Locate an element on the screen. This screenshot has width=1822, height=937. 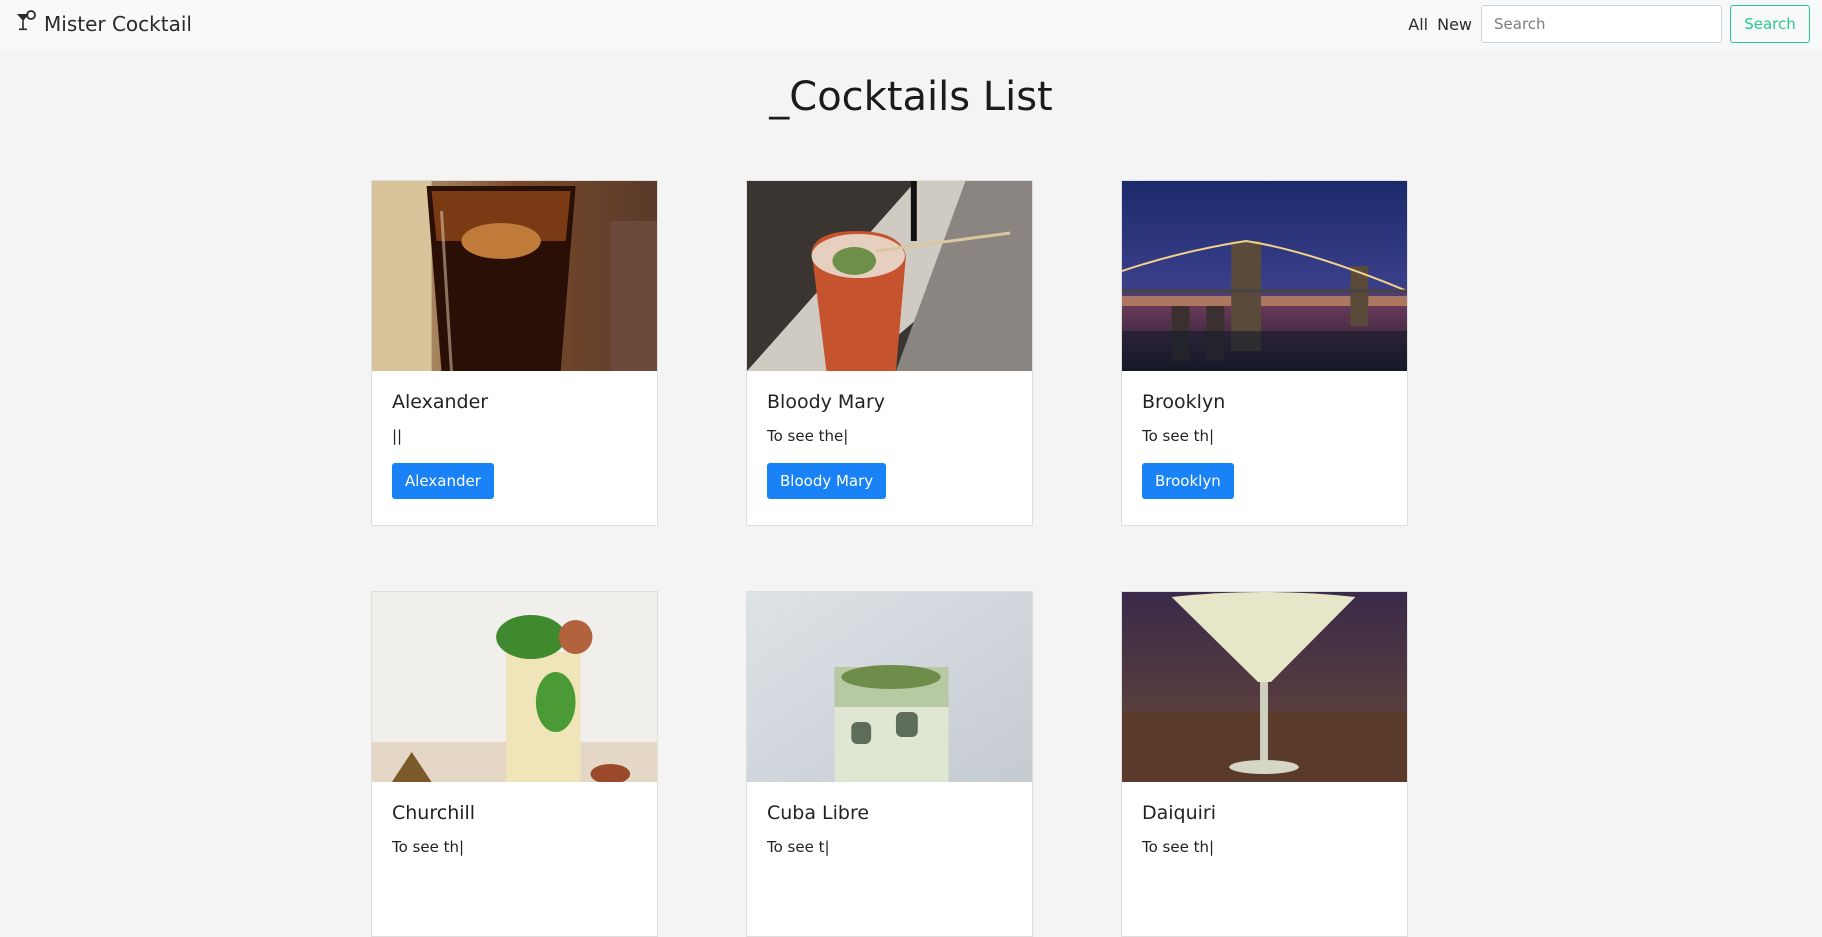
card-text: || is located at coordinates (397, 436).